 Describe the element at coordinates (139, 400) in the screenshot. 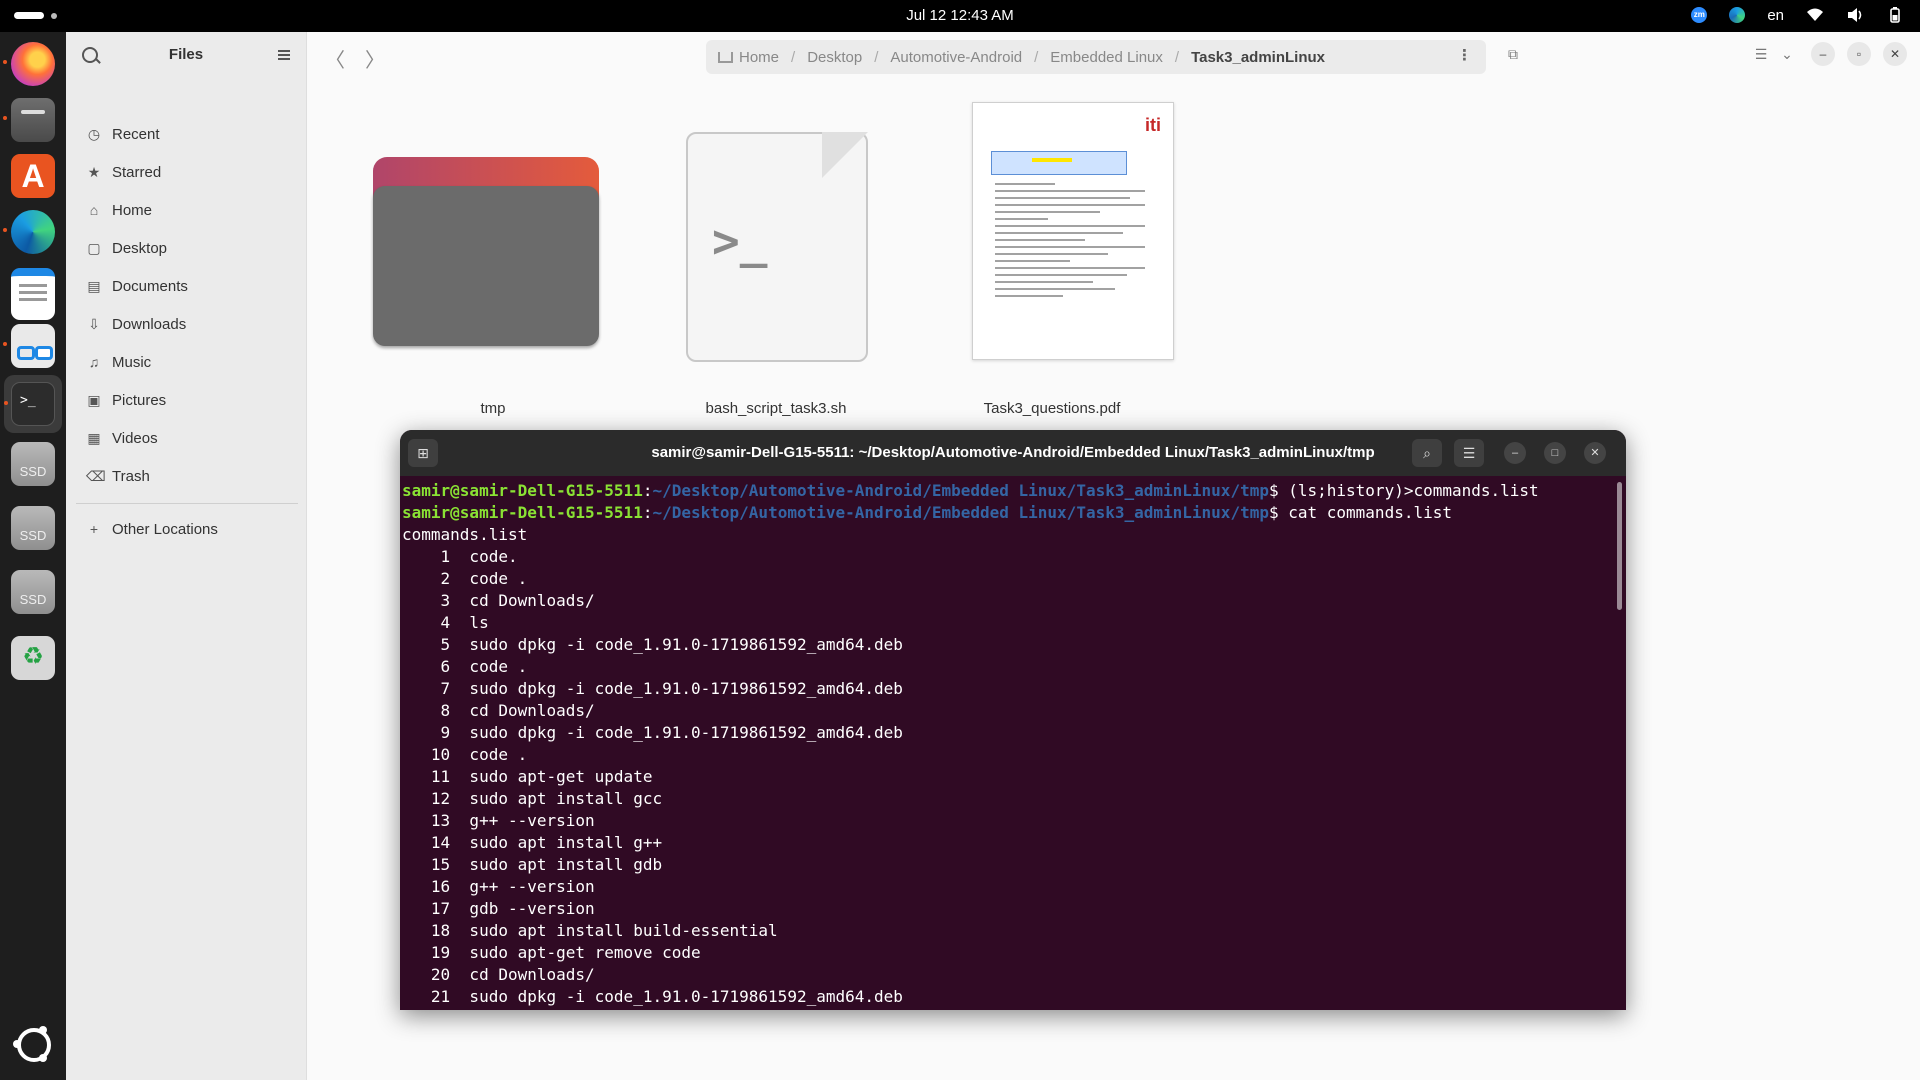

I see `sidebar-item-label: Pictures` at that location.